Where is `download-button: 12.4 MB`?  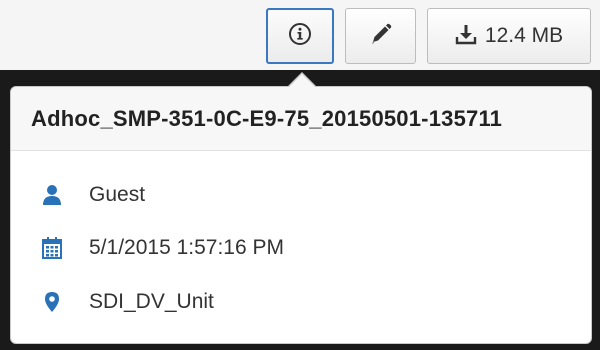
download-button: 12.4 MB is located at coordinates (509, 36).